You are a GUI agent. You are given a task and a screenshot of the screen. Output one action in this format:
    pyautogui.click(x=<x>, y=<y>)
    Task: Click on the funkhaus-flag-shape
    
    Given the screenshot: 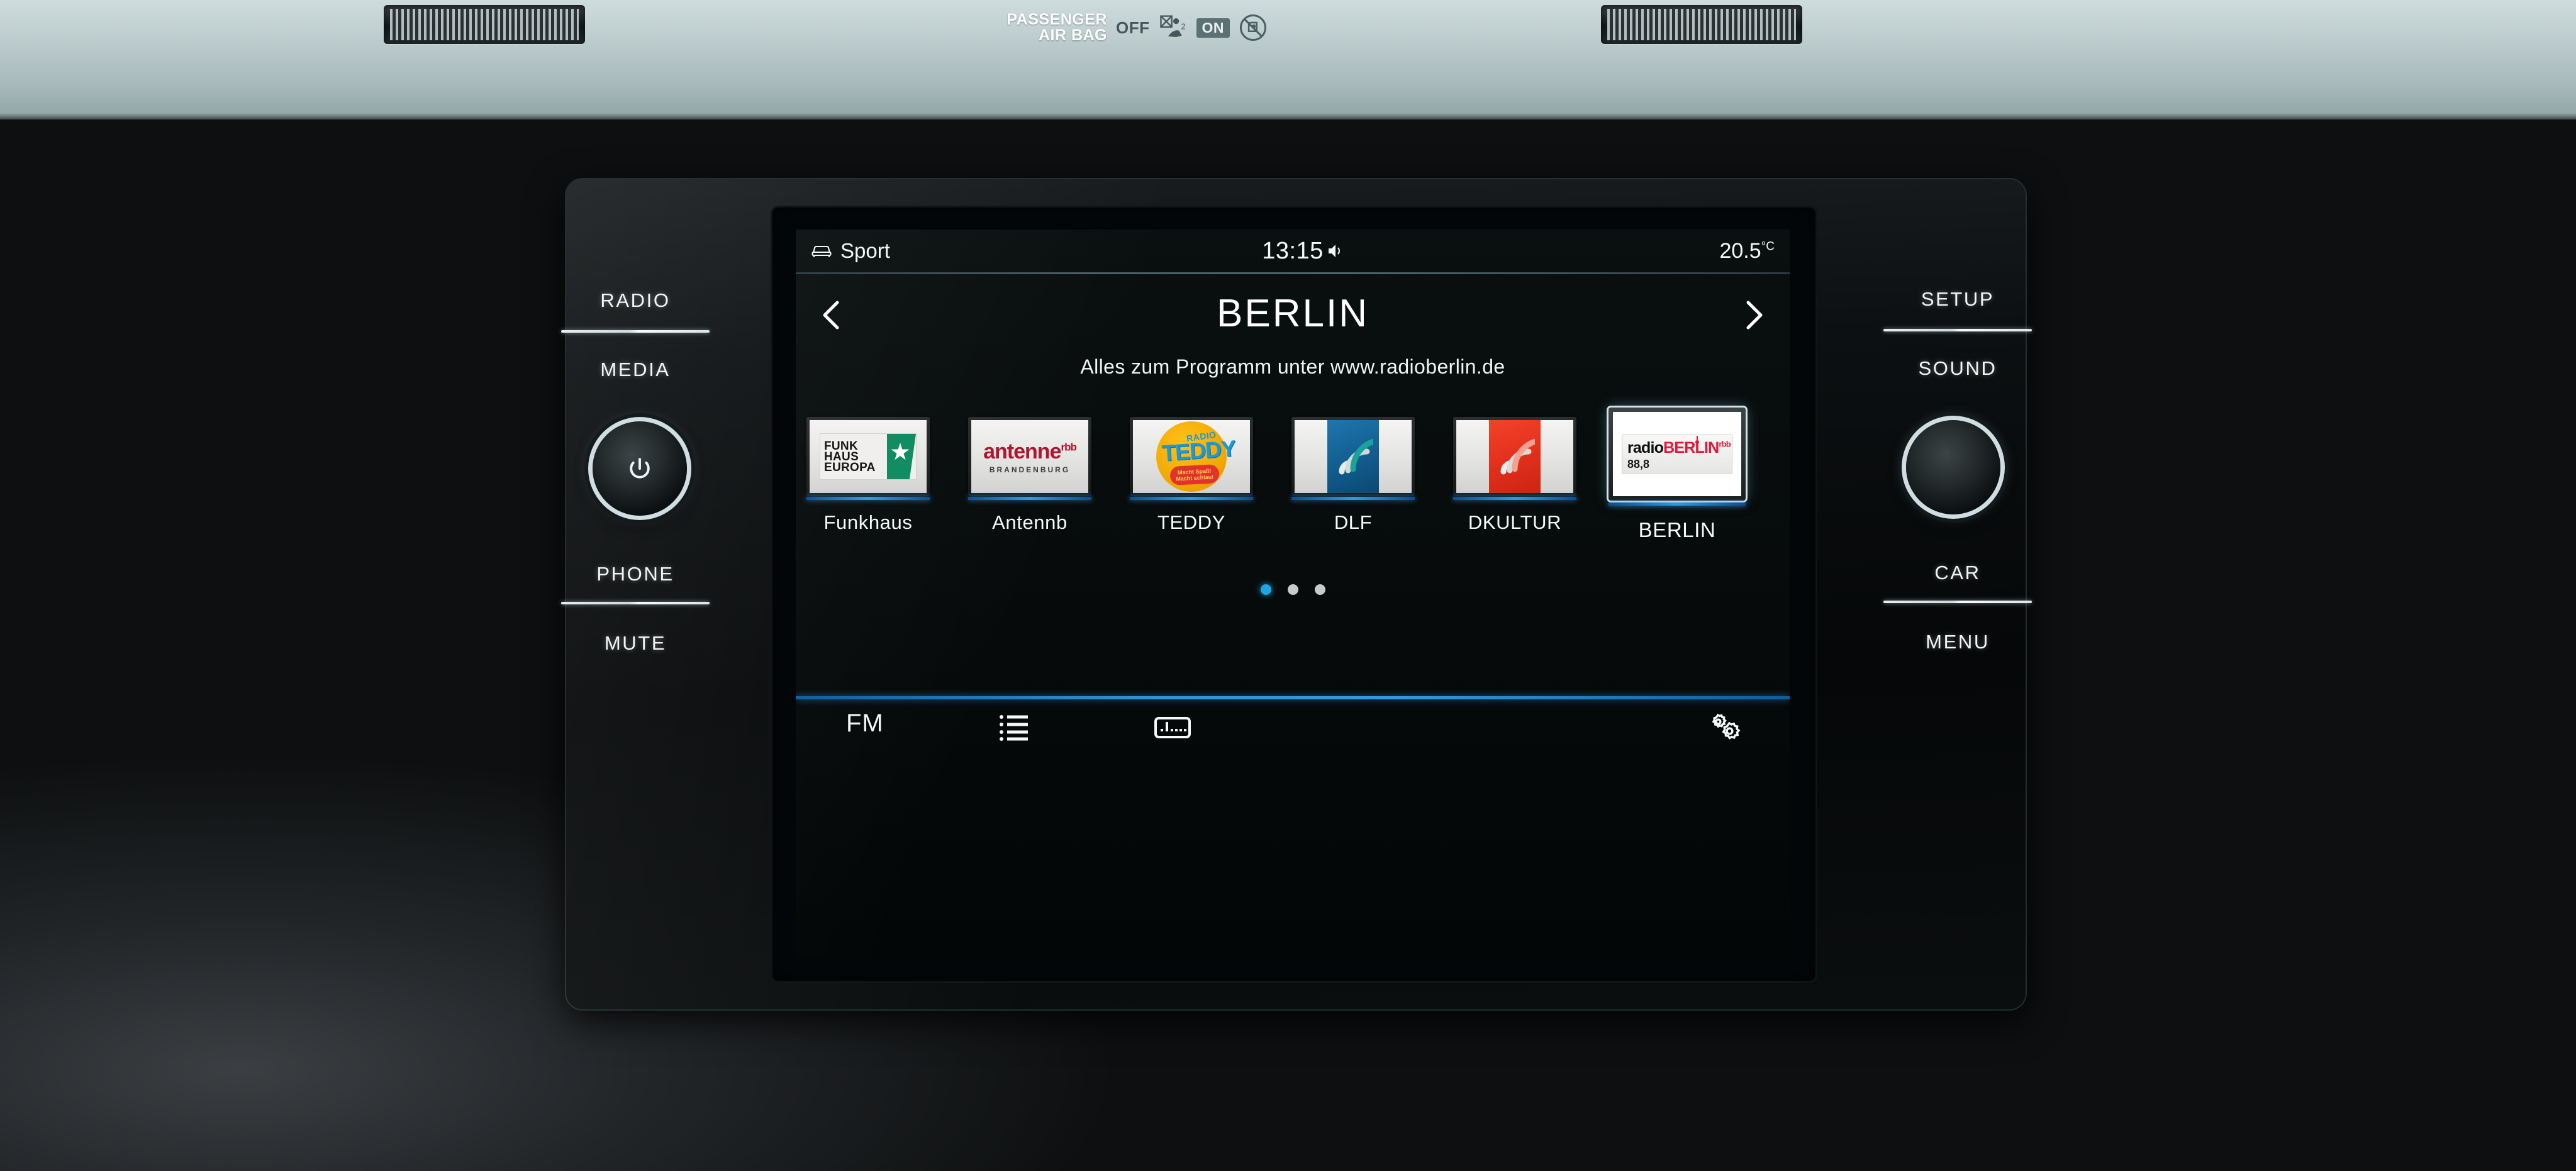 What is the action you would take?
    pyautogui.click(x=901, y=456)
    